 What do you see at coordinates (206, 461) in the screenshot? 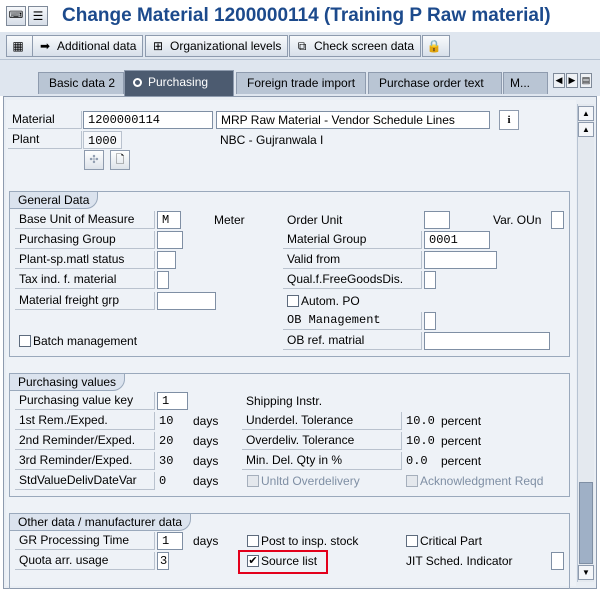
I see `rem3-unit: days` at bounding box center [206, 461].